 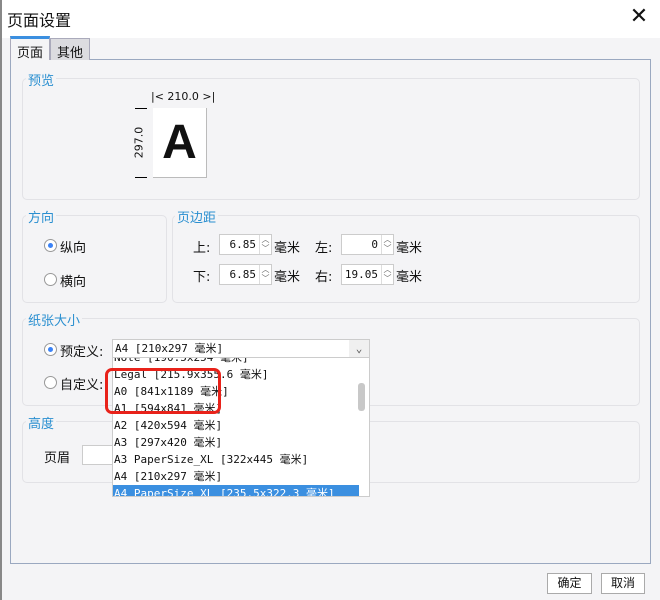 I want to click on preview-label: 预览, so click(x=41, y=79).